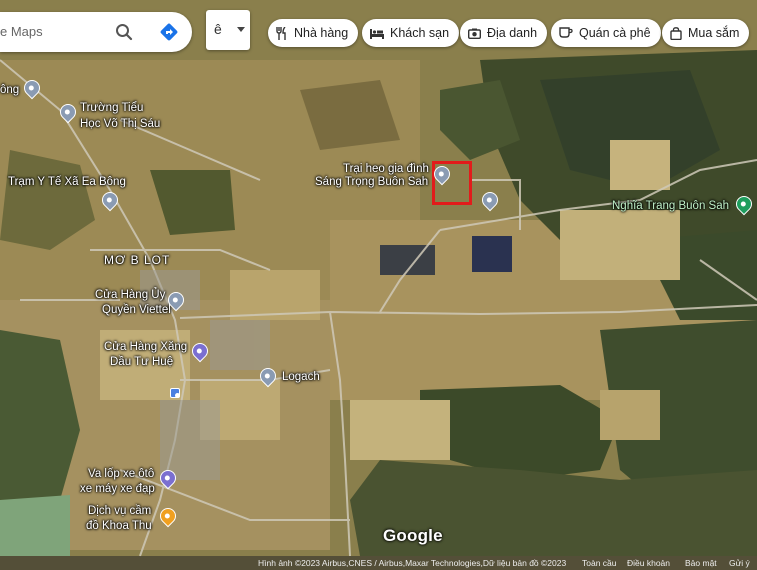 The height and width of the screenshot is (570, 757). I want to click on place-label-dich-vu-line1: Dịch vụ cầm, so click(119, 511).